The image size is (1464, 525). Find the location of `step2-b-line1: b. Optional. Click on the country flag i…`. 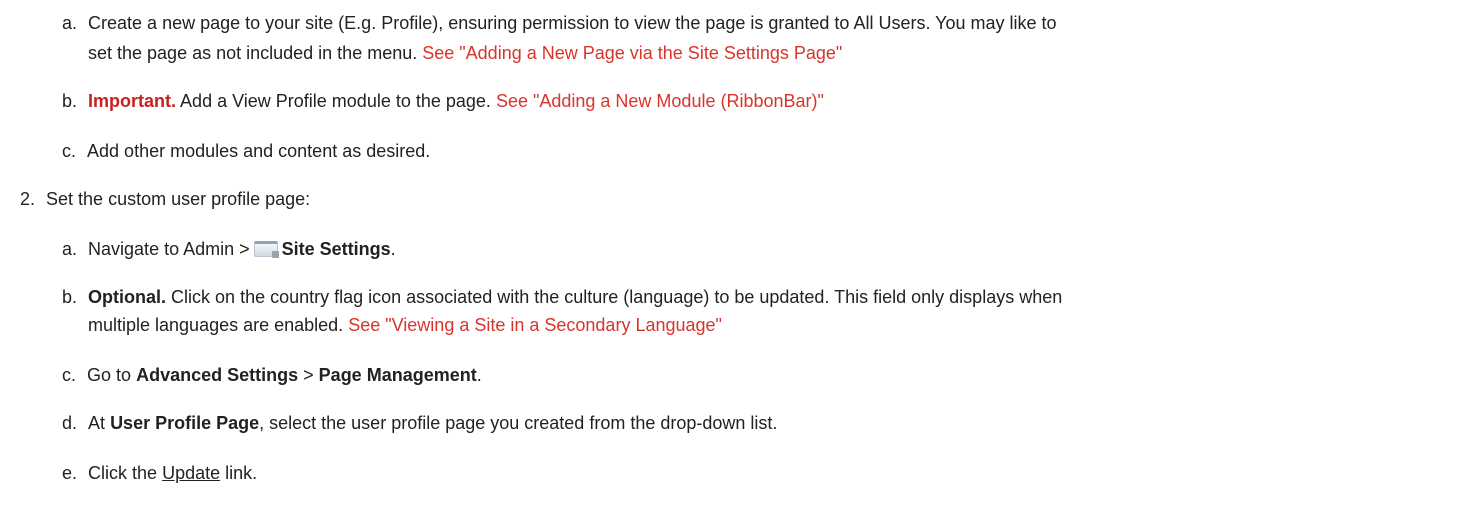

step2-b-line1: b. Optional. Click on the country flag i… is located at coordinates (562, 297).